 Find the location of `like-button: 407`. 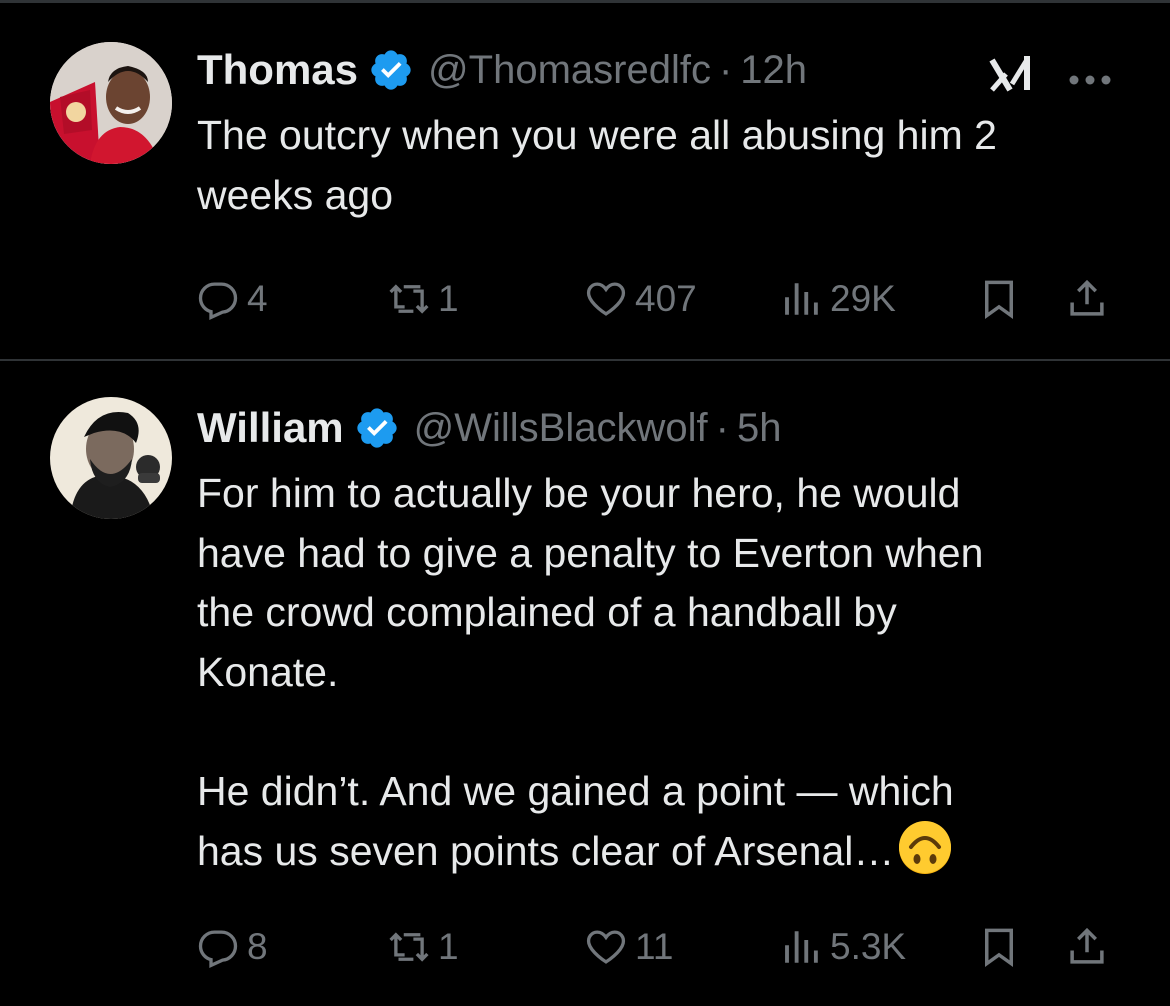

like-button: 407 is located at coordinates (641, 299).